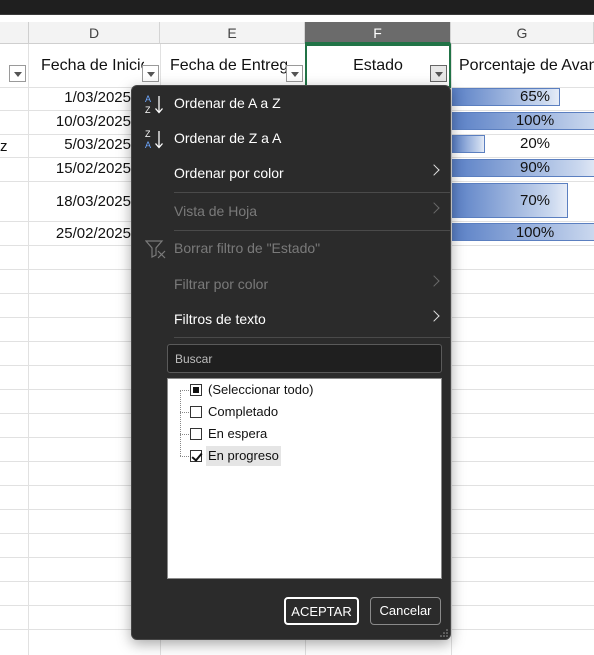  I want to click on column-header-f: F, so click(378, 33).